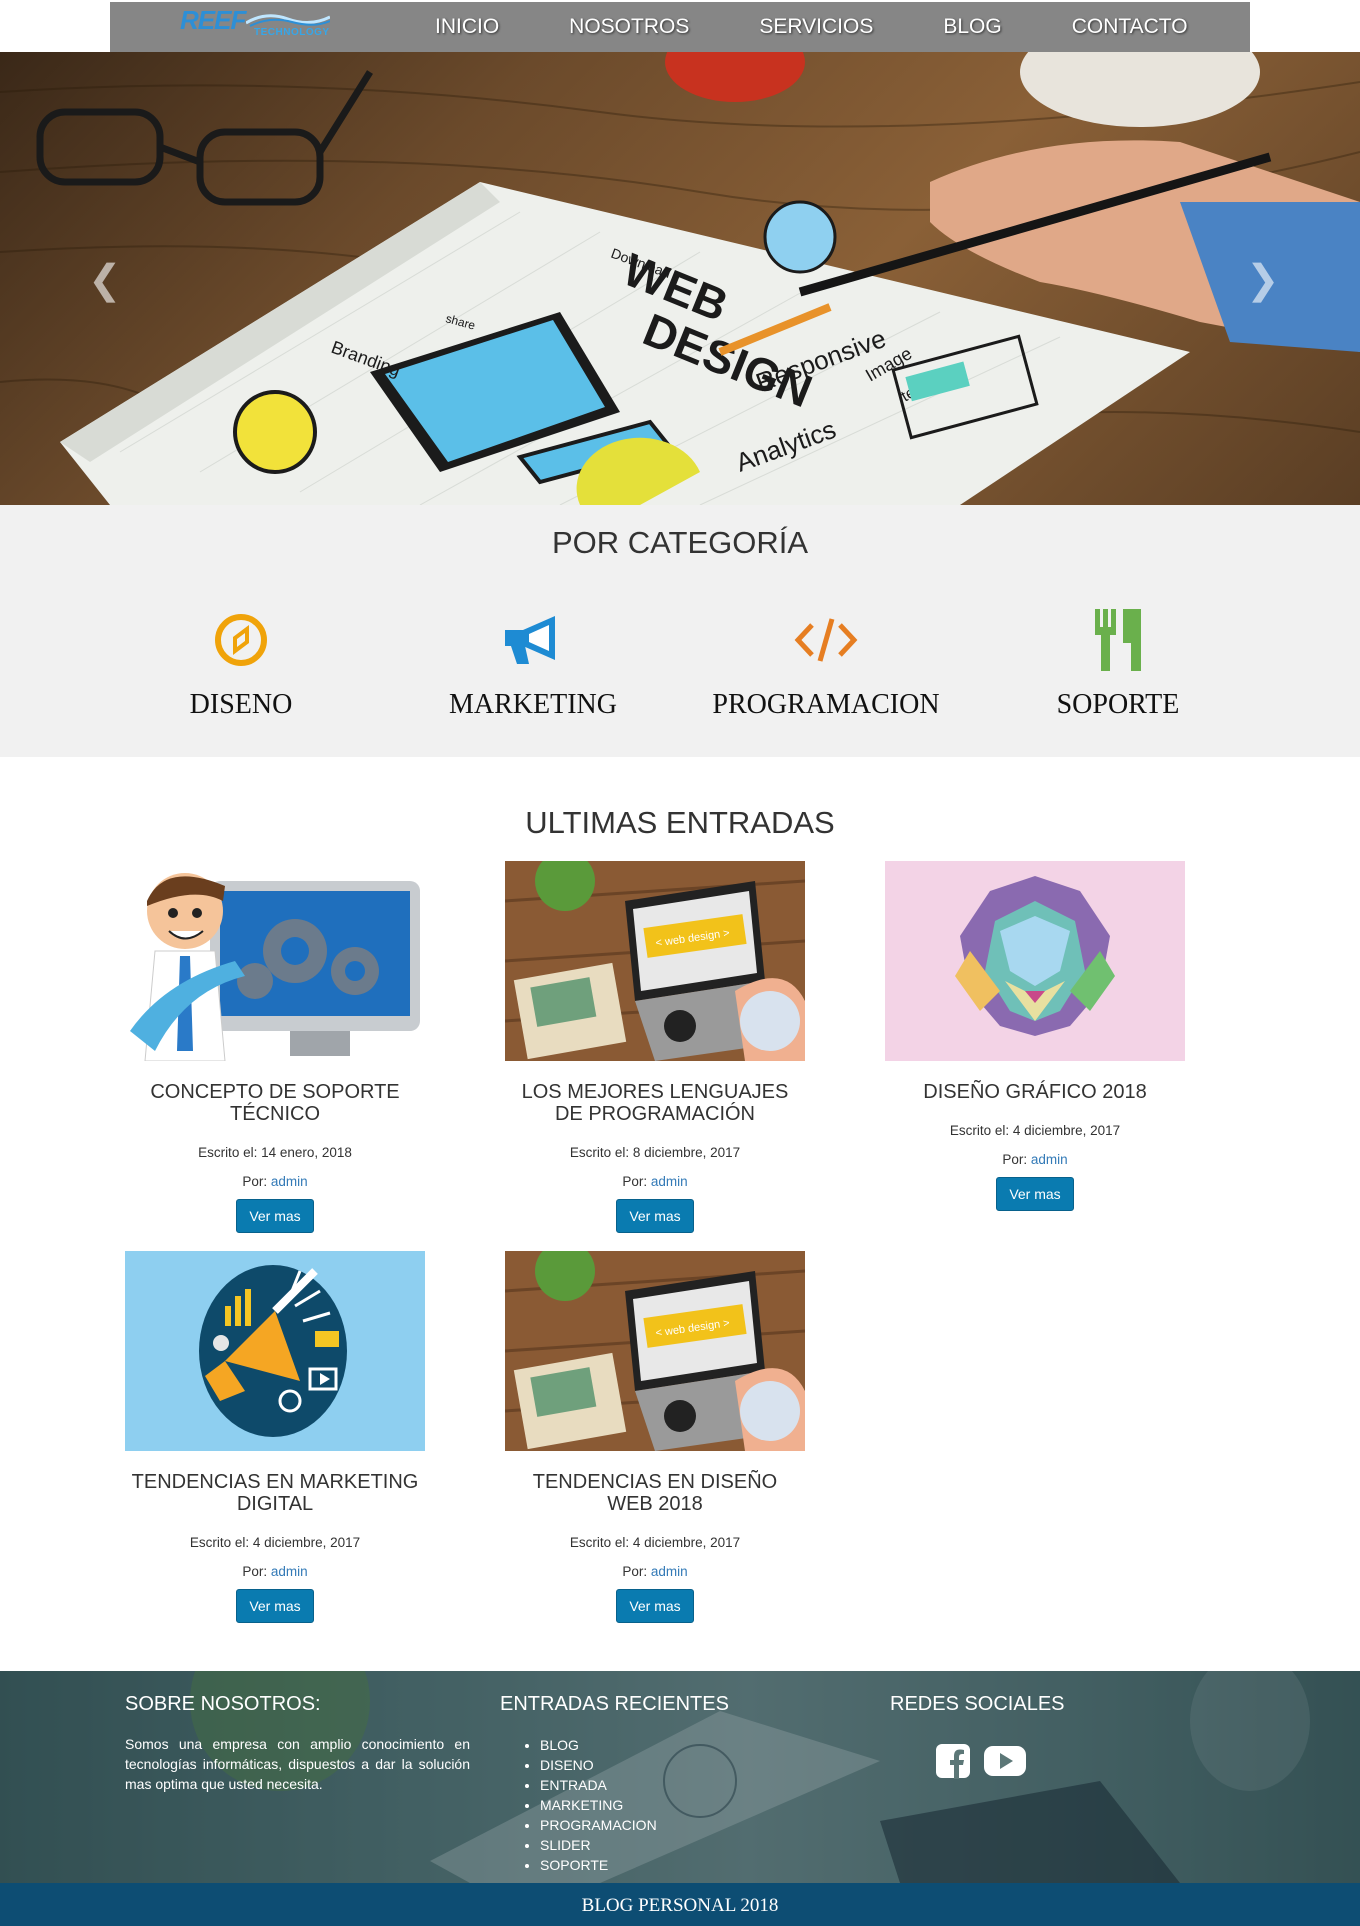 The height and width of the screenshot is (1926, 1360). Describe the element at coordinates (614, 1704) in the screenshot. I see `footer-recent-title: ENTRADAS RECIENTES` at that location.